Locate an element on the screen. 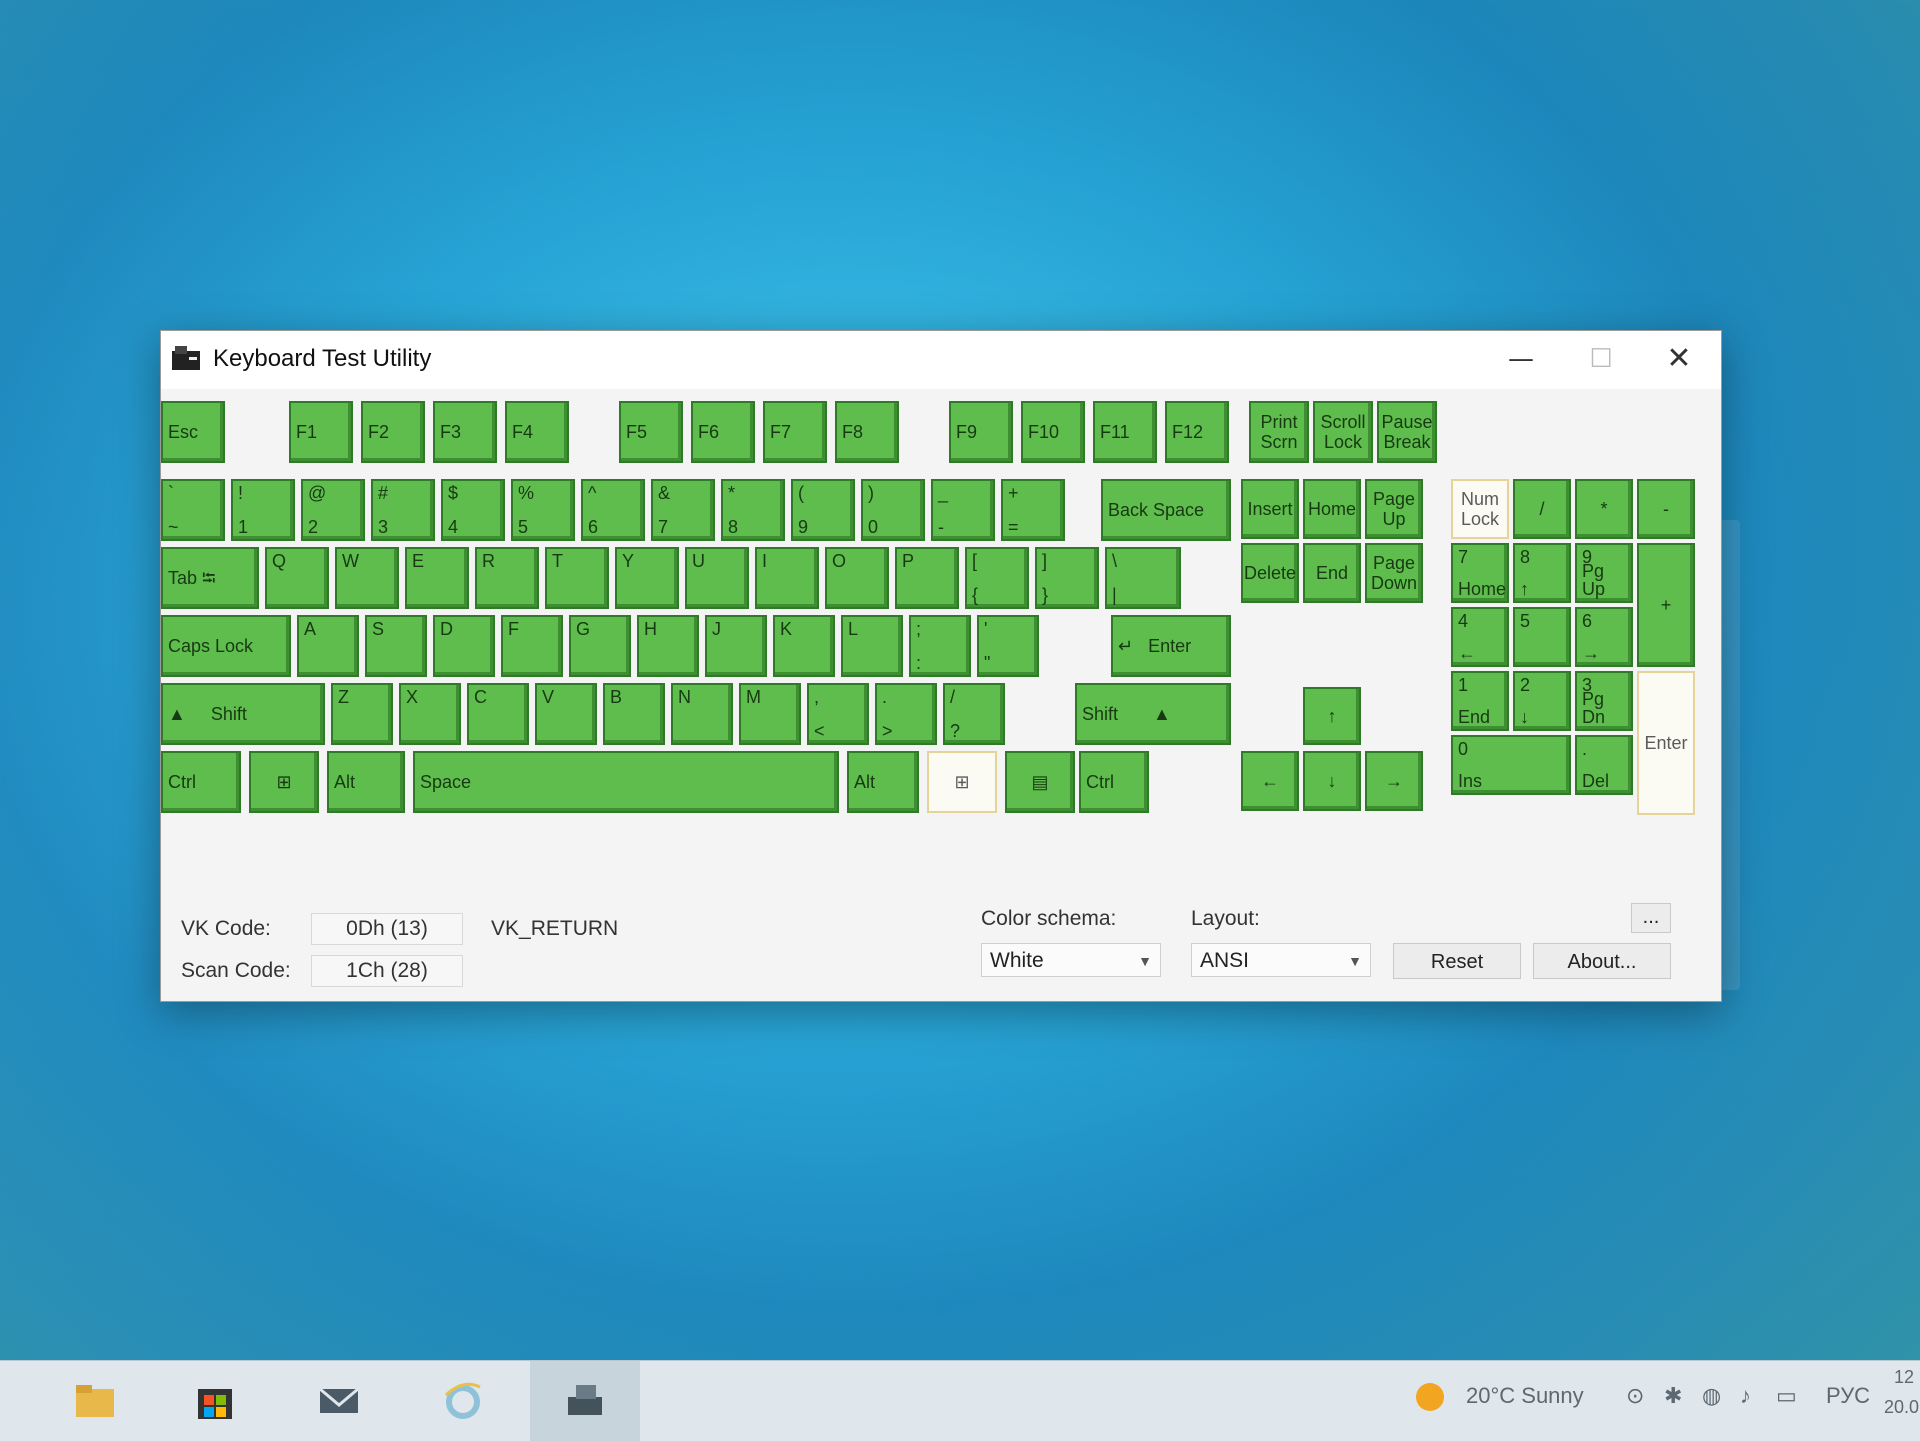  key-letter-q-row-1: W is located at coordinates (367, 578).